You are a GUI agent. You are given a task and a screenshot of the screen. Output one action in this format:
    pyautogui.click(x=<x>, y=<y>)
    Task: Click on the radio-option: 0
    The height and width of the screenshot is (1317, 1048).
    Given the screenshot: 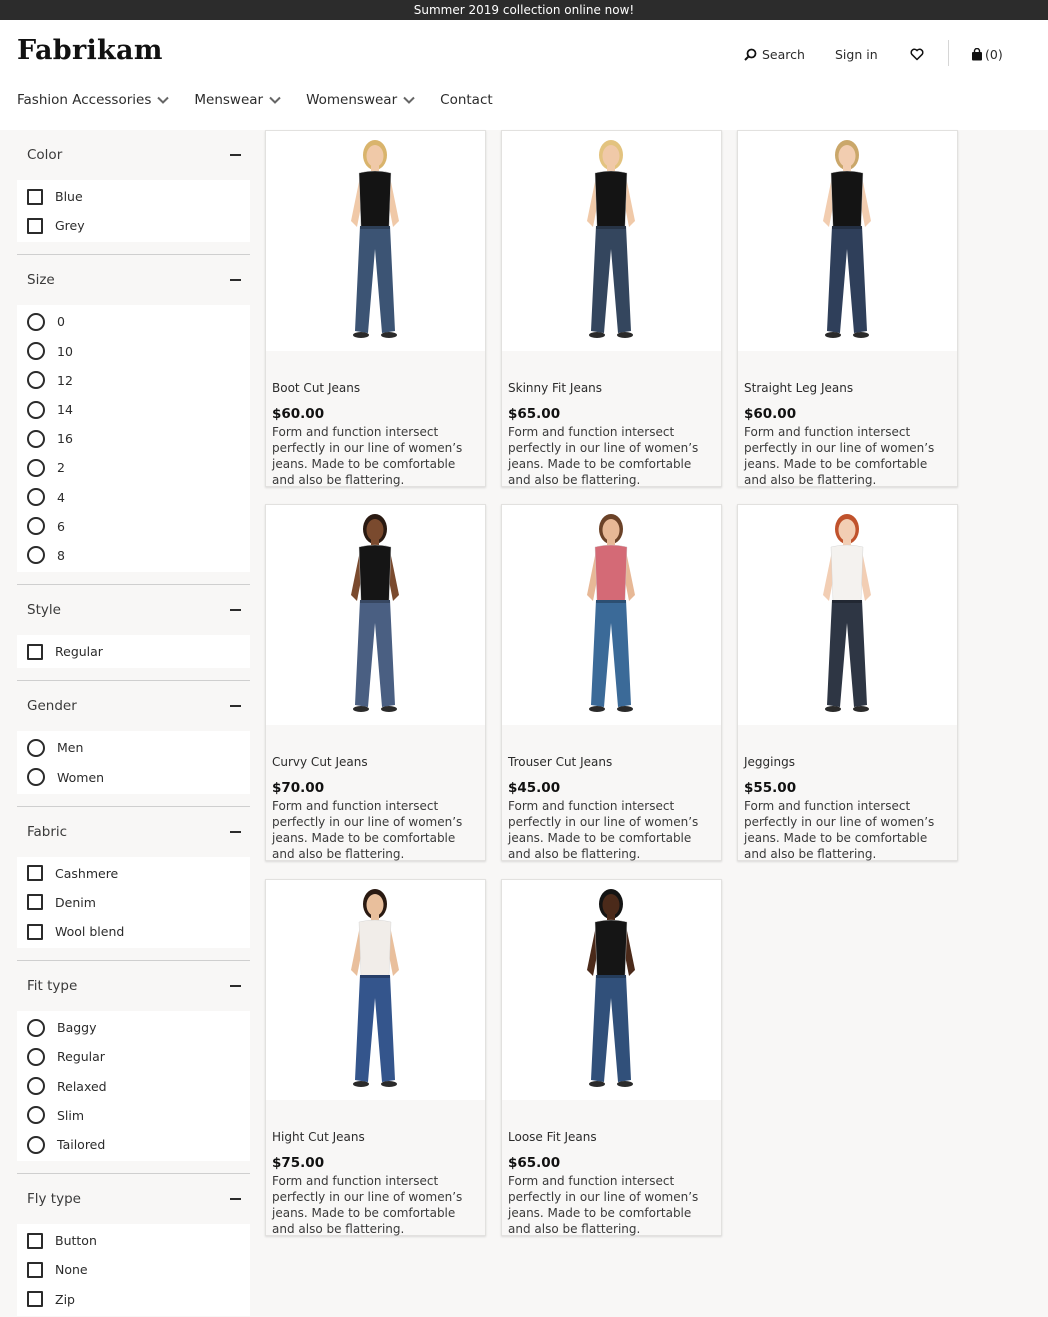 What is the action you would take?
    pyautogui.click(x=133, y=321)
    